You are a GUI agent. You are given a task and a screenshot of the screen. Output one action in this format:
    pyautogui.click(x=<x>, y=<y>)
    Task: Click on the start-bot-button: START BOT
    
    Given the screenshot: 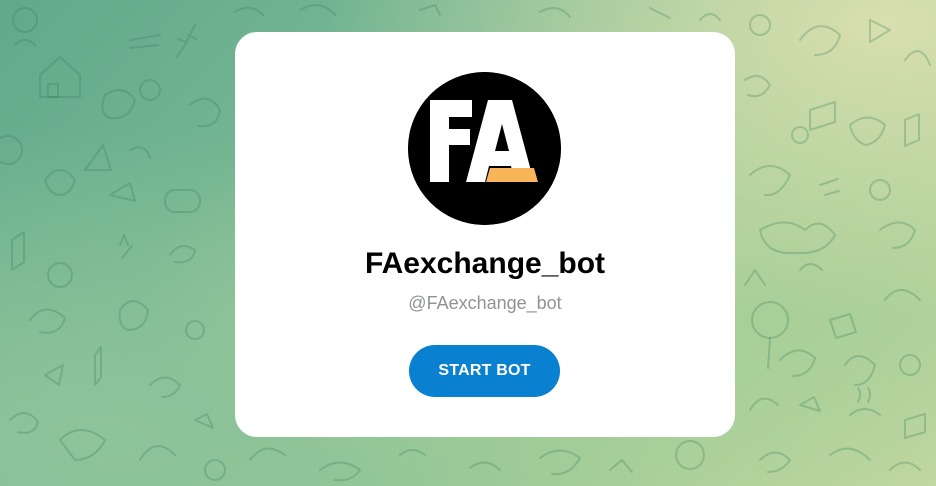 What is the action you would take?
    pyautogui.click(x=484, y=371)
    